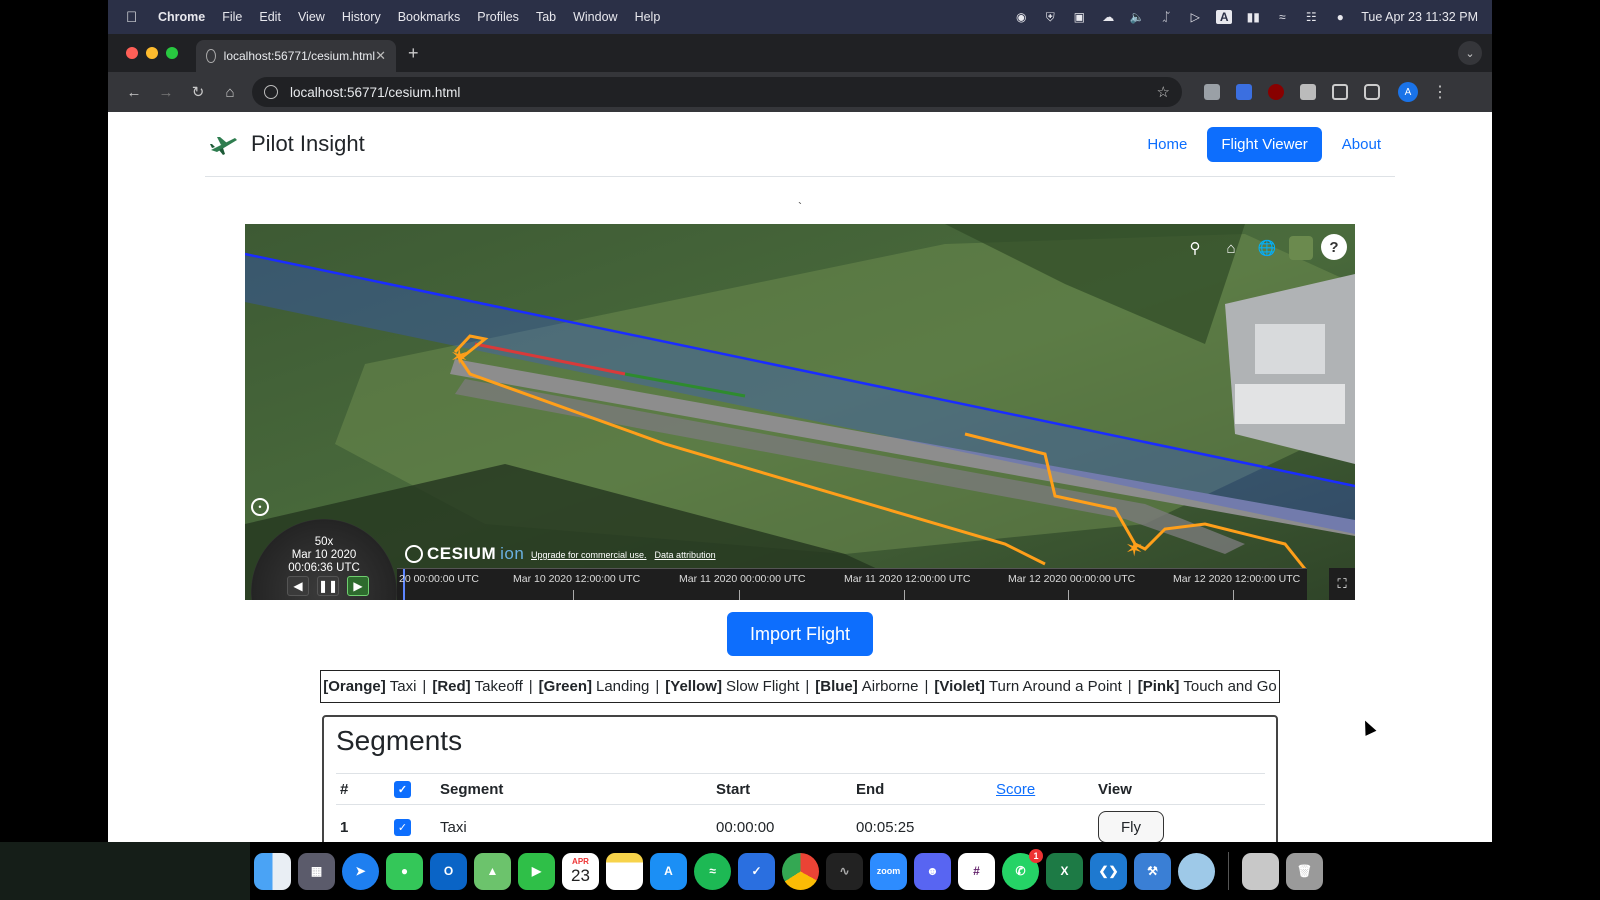 Image resolution: width=1600 pixels, height=900 pixels. I want to click on aircraft-marker-1: ✶, so click(459, 356).